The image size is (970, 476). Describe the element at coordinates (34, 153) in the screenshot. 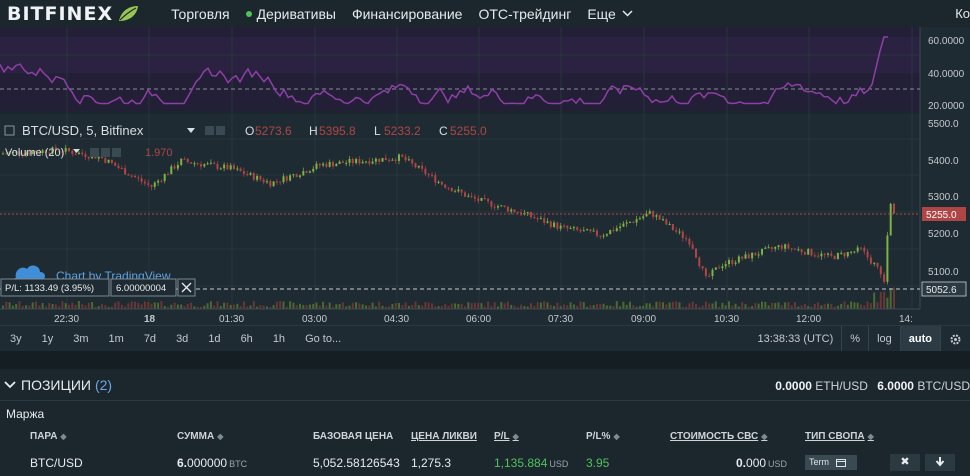

I see `volume-indicator-label: Volume (20)` at that location.